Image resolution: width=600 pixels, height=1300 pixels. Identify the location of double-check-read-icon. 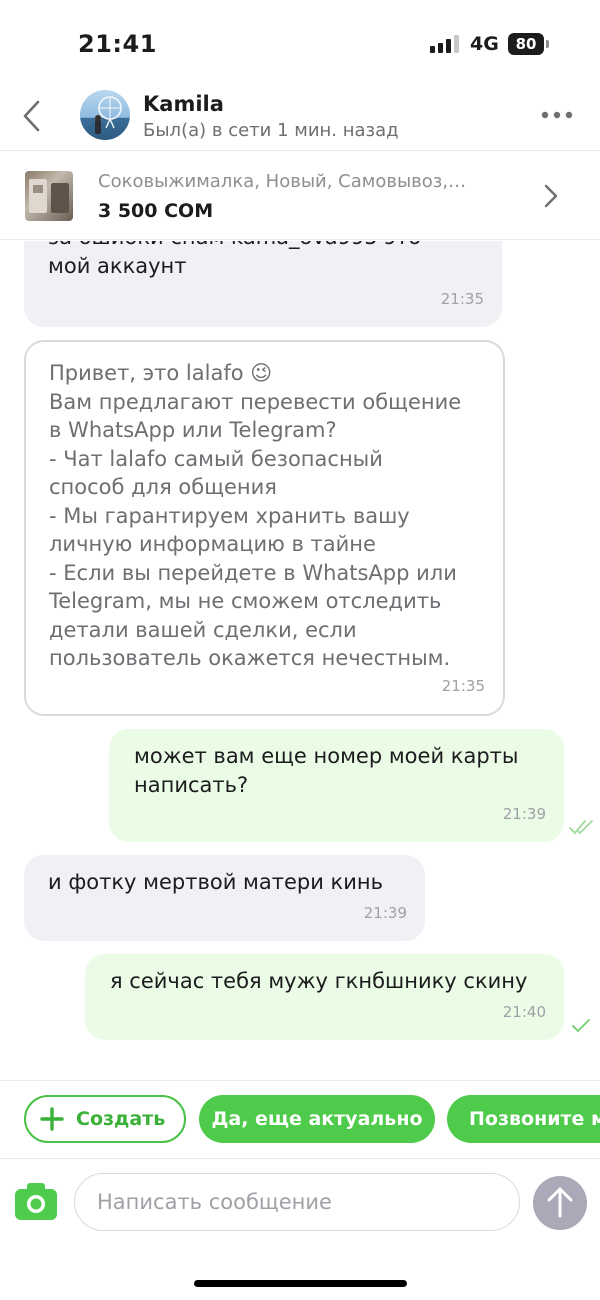
(581, 827).